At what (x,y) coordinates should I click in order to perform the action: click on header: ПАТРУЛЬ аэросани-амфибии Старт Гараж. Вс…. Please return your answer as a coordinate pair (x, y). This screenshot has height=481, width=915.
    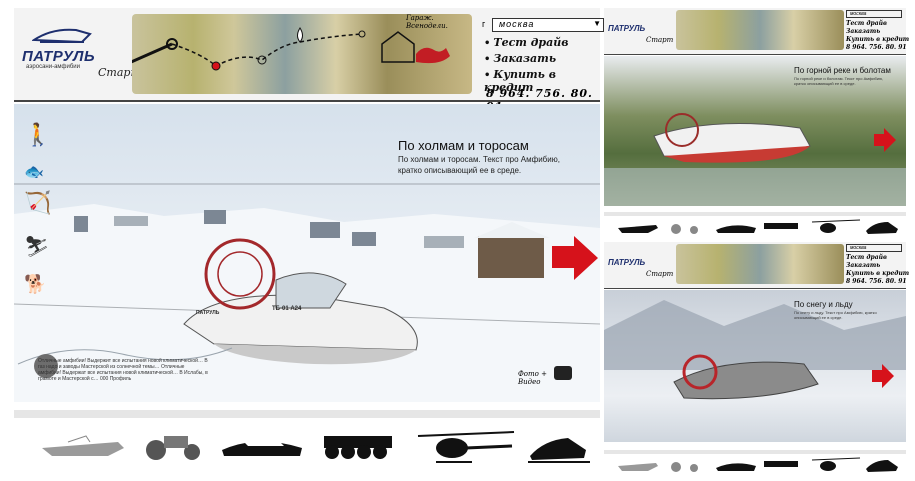
    Looking at the image, I should click on (309, 60).